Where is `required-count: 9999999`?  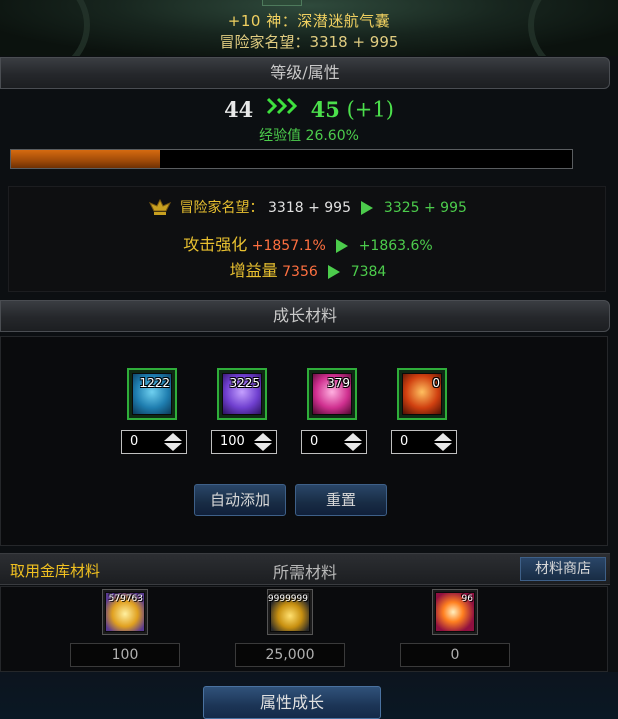
required-count: 9999999 is located at coordinates (287, 599).